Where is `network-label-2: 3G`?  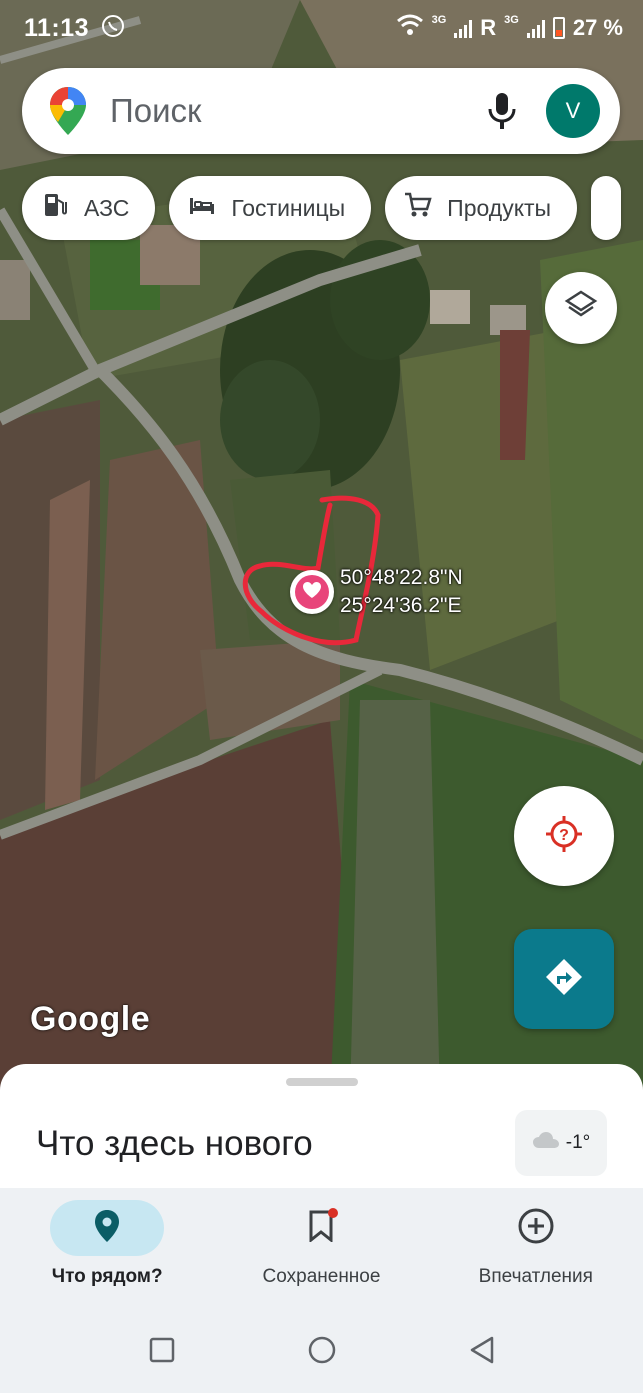 network-label-2: 3G is located at coordinates (511, 20).